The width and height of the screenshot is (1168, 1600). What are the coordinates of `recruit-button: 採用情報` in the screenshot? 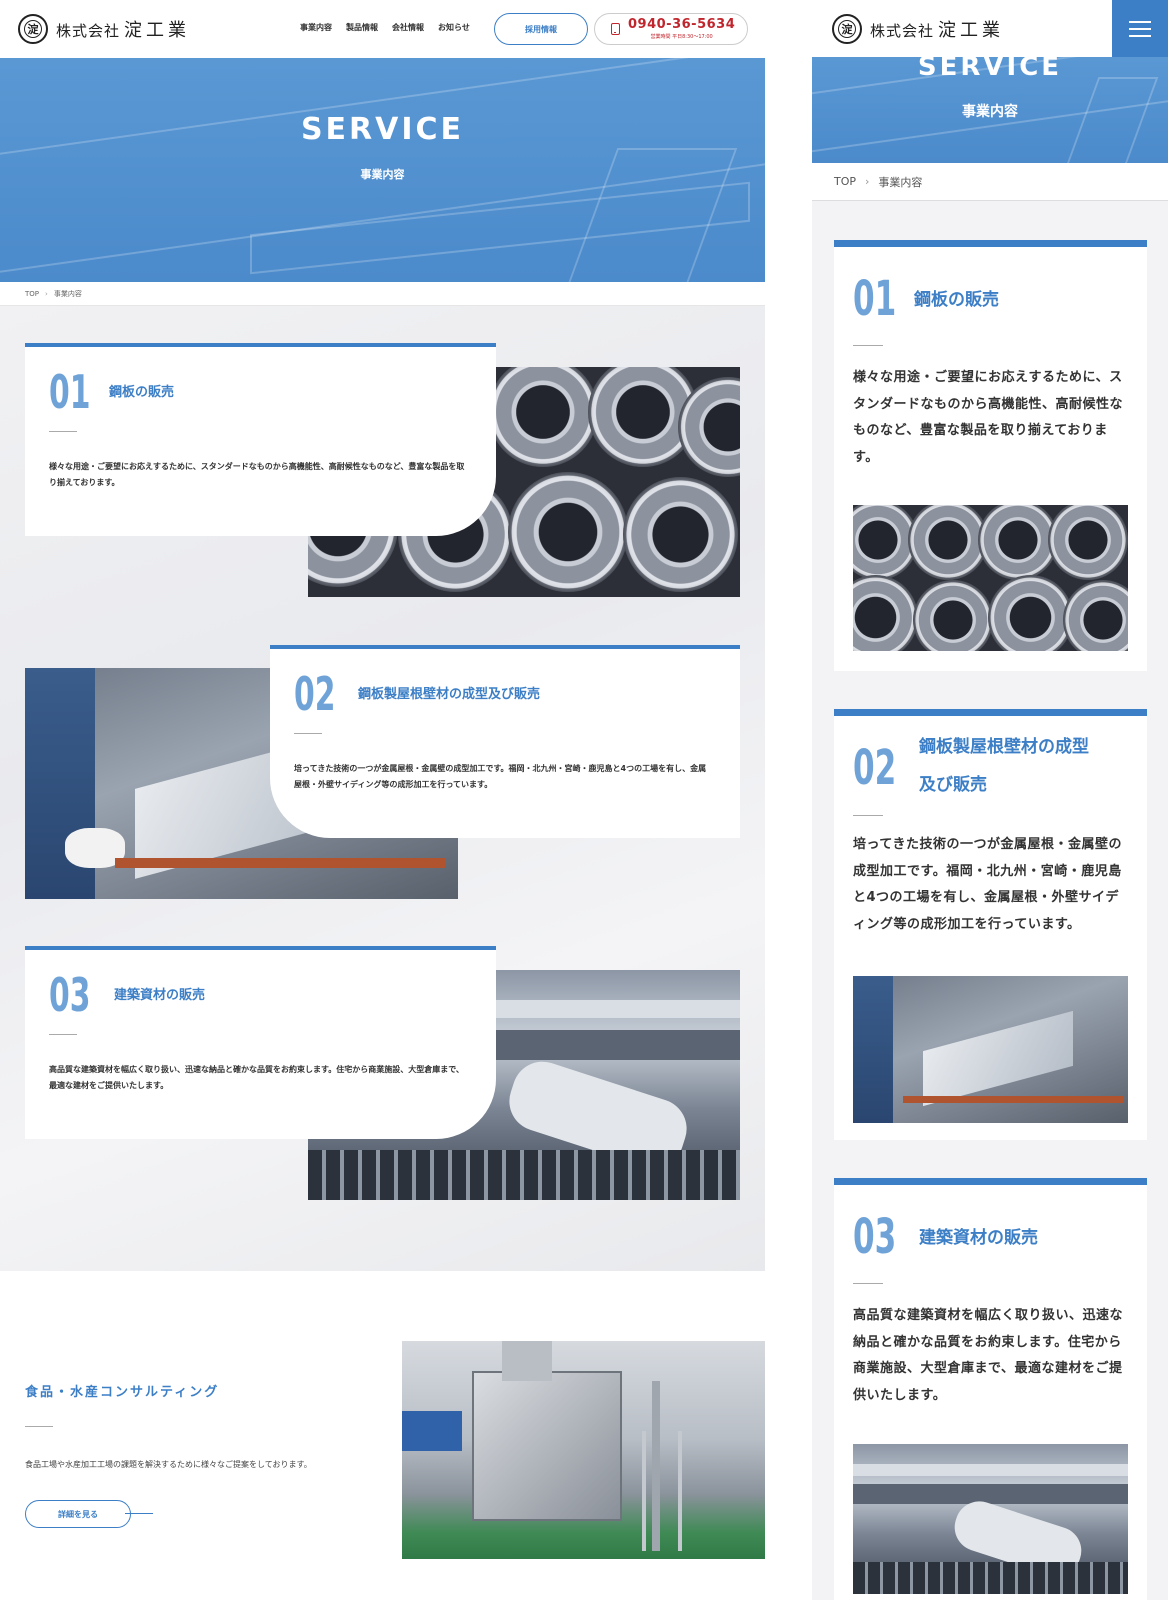 It's located at (541, 29).